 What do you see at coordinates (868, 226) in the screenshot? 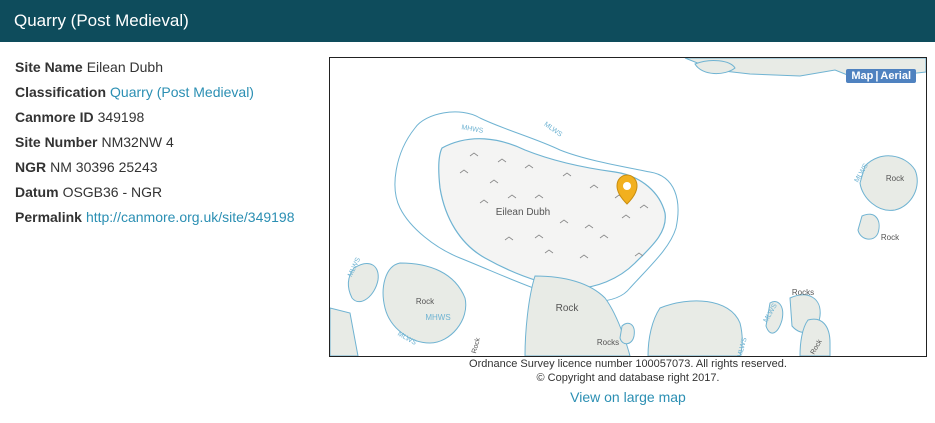
I see `land-east-islet` at bounding box center [868, 226].